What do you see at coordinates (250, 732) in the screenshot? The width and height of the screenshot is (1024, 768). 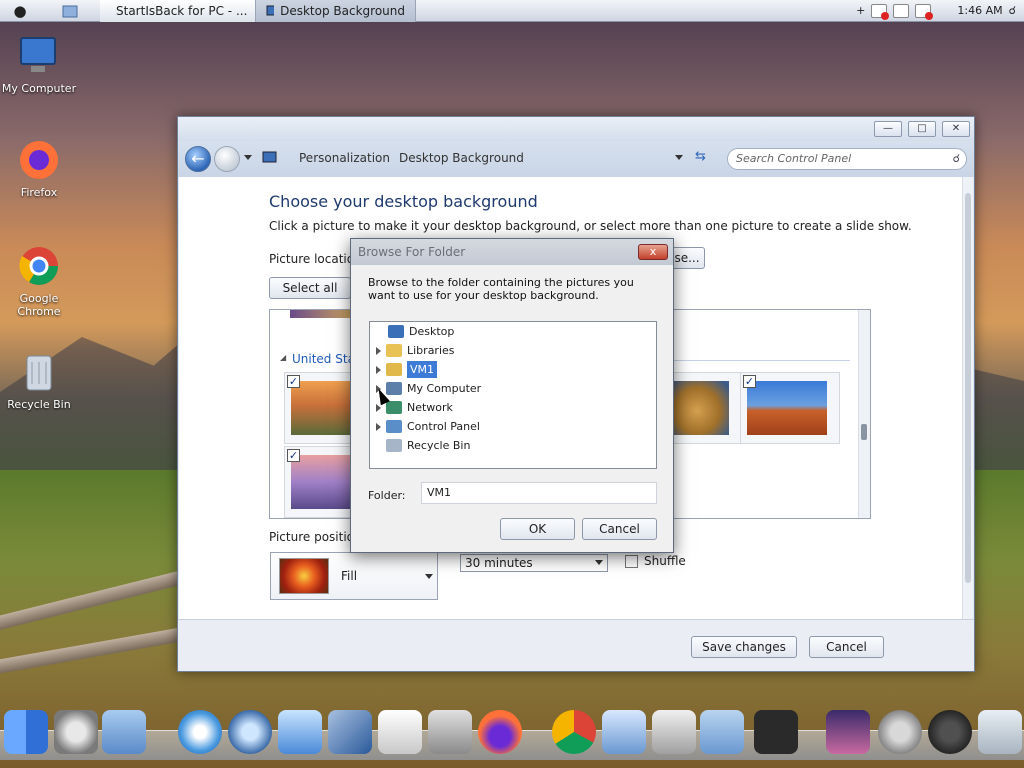 I see `quicktime-icon` at bounding box center [250, 732].